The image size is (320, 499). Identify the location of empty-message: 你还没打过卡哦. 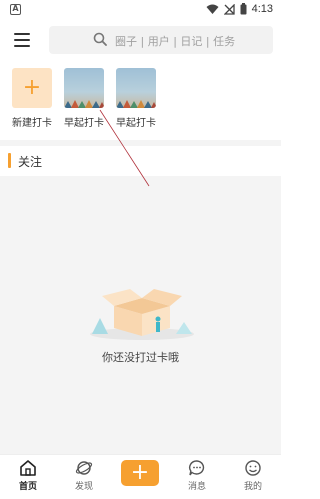
(140, 357).